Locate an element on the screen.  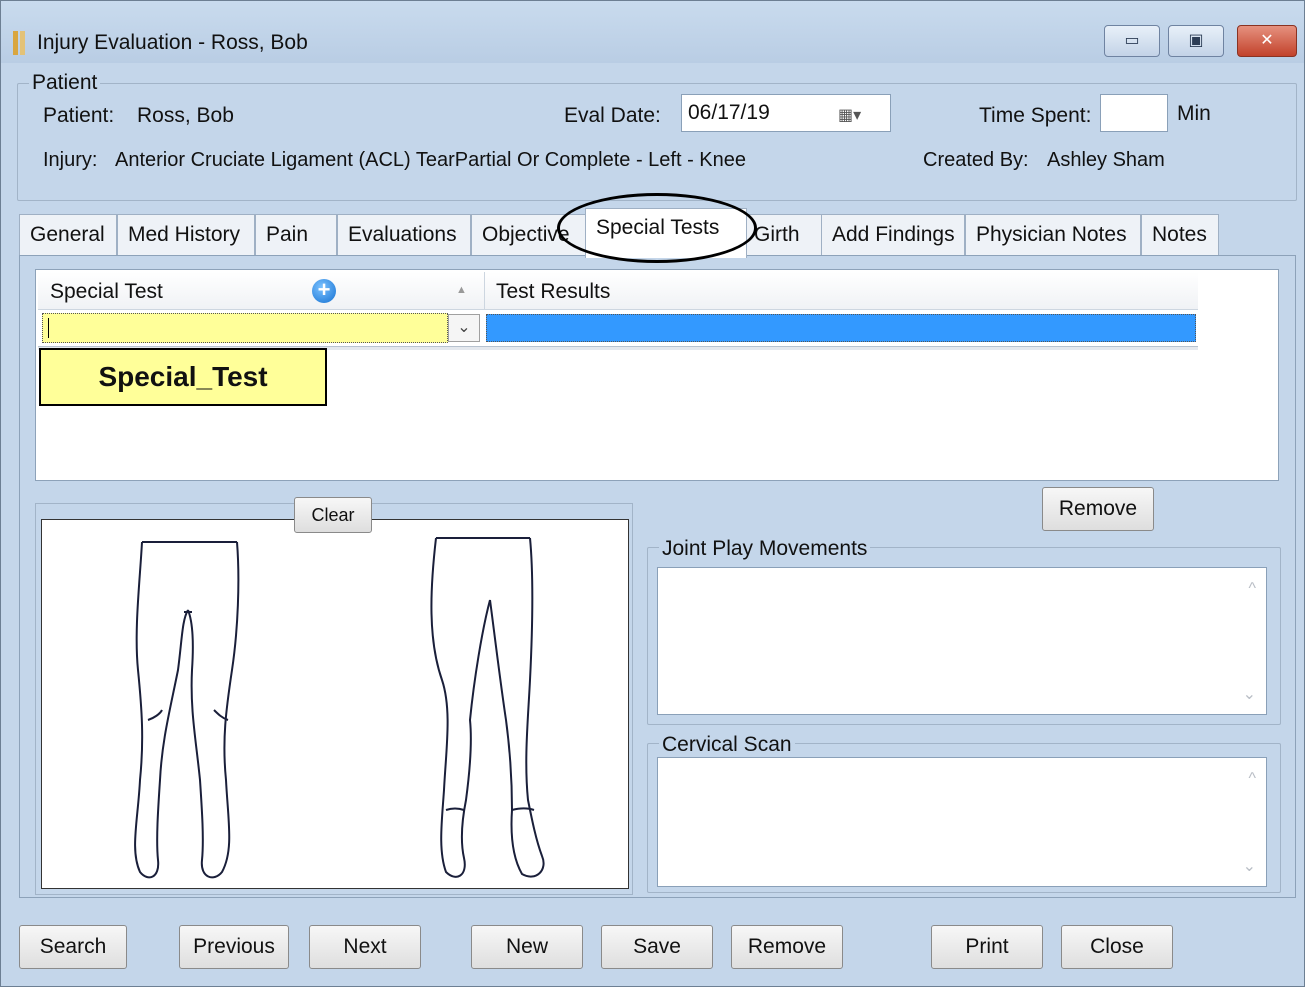
table-row: ⌄ is located at coordinates (618, 328).